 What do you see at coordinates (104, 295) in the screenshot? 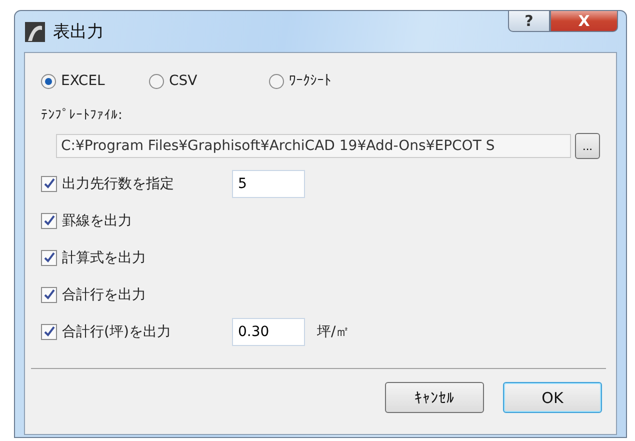
I see `checkbox-label: 合計行を出力` at bounding box center [104, 295].